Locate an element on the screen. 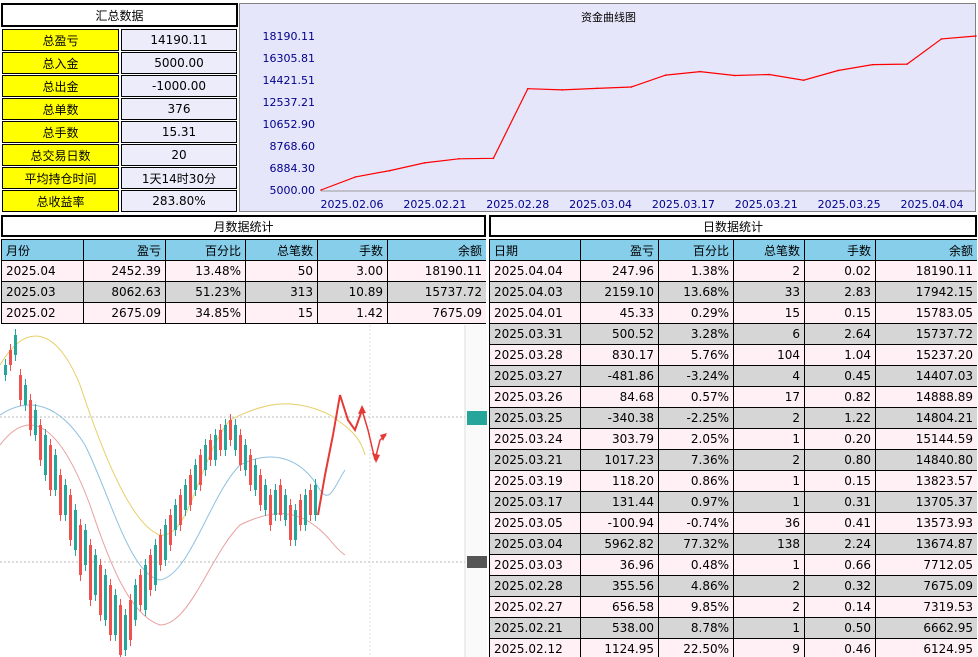  table-row: 2025.03.27 -481.86 -3.24% 4 0.45 14407.03 is located at coordinates (733, 376).